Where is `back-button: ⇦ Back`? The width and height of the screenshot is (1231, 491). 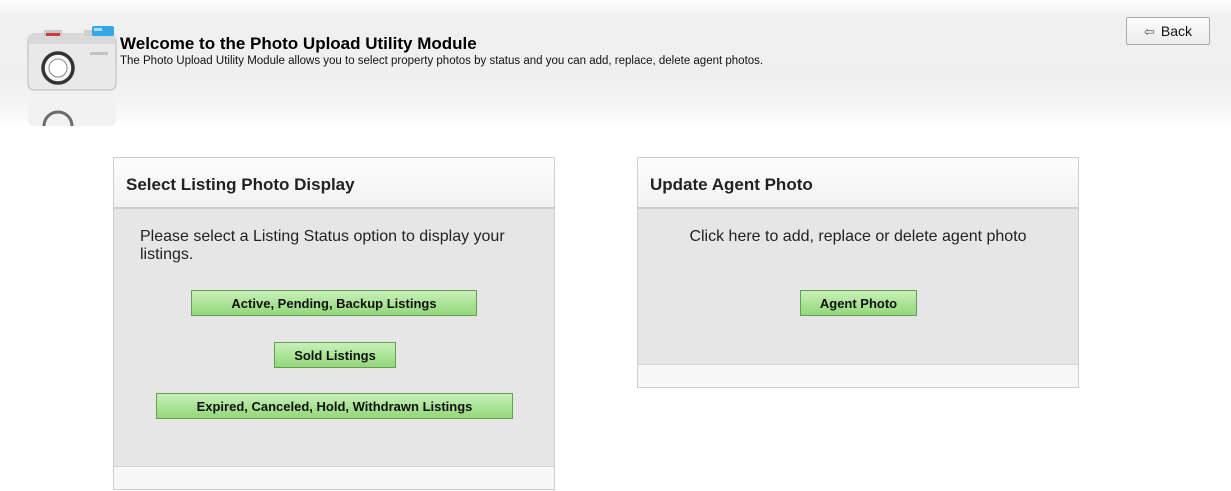 back-button: ⇦ Back is located at coordinates (1168, 31).